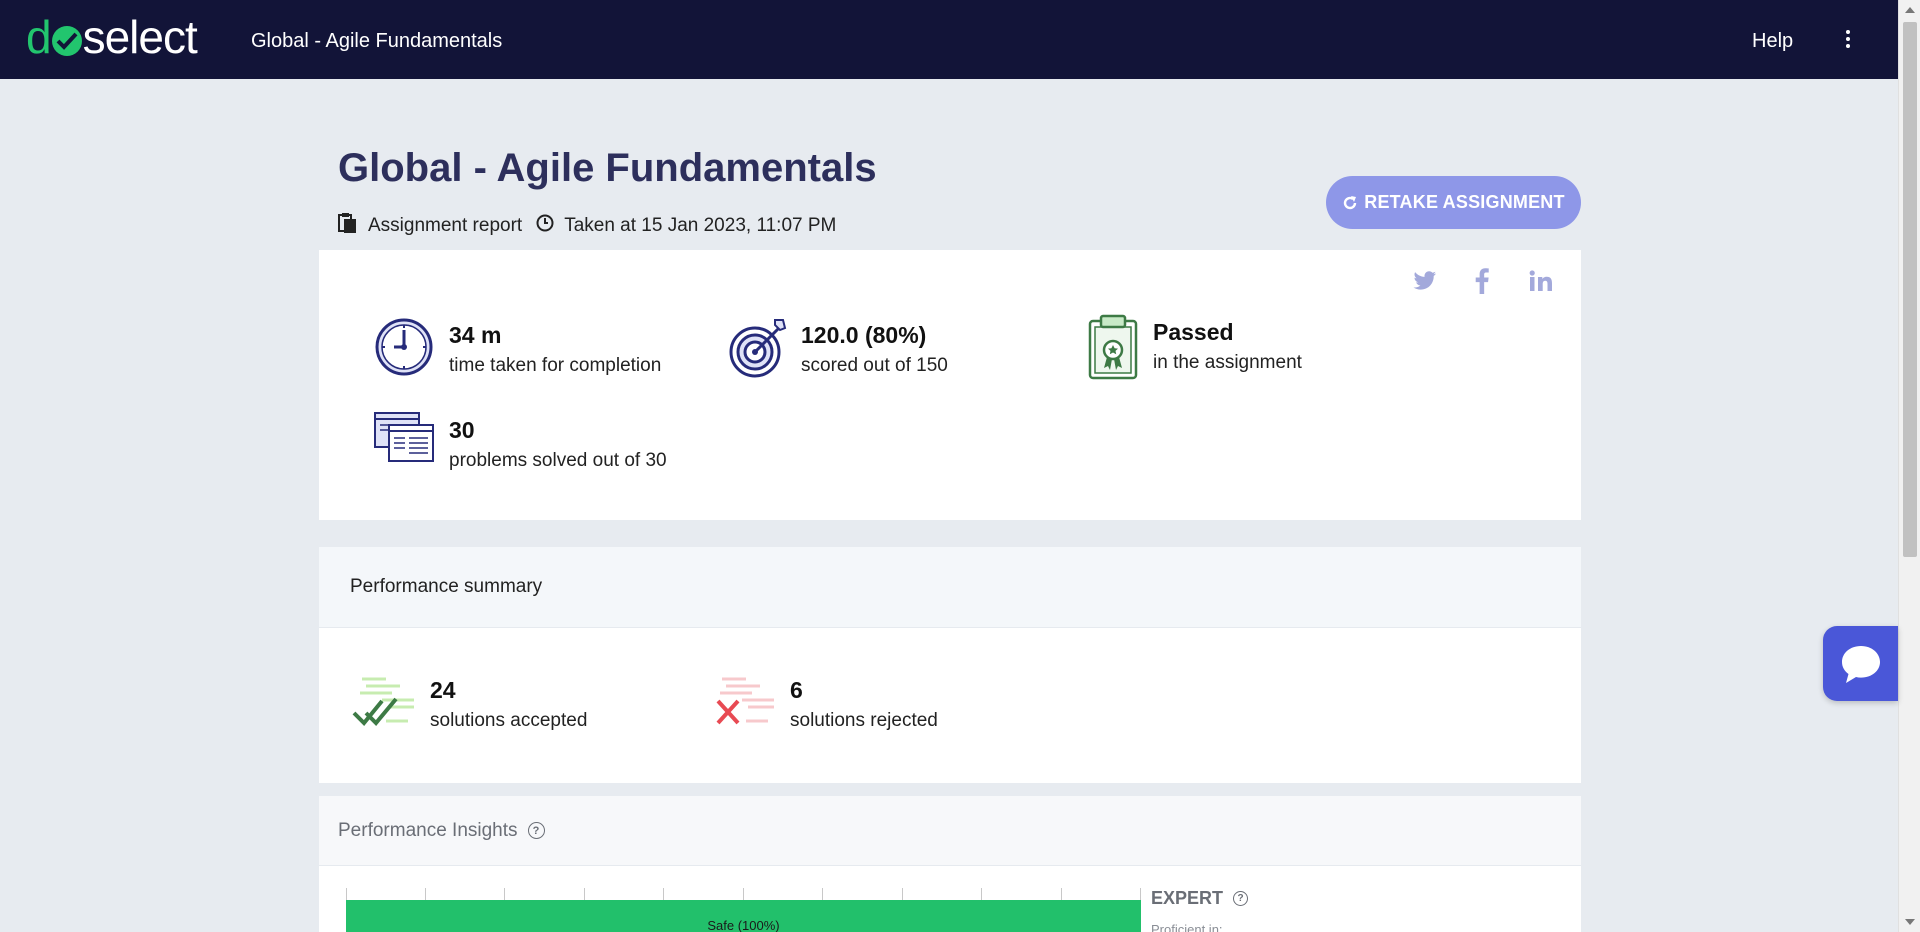 Image resolution: width=1920 pixels, height=932 pixels. I want to click on result-value: Passed, so click(1193, 332).